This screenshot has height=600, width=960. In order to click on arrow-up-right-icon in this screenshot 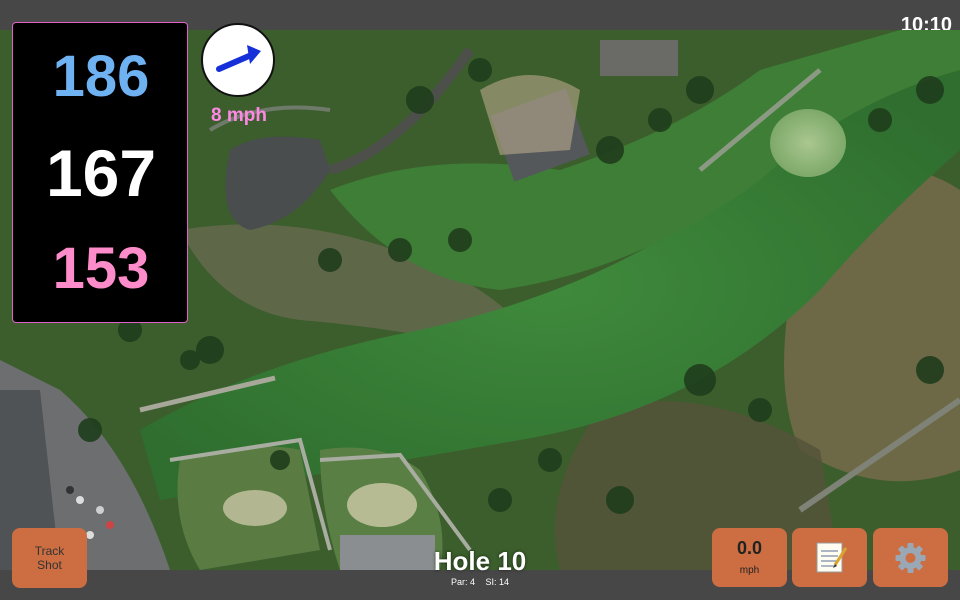, I will do `click(238, 58)`.